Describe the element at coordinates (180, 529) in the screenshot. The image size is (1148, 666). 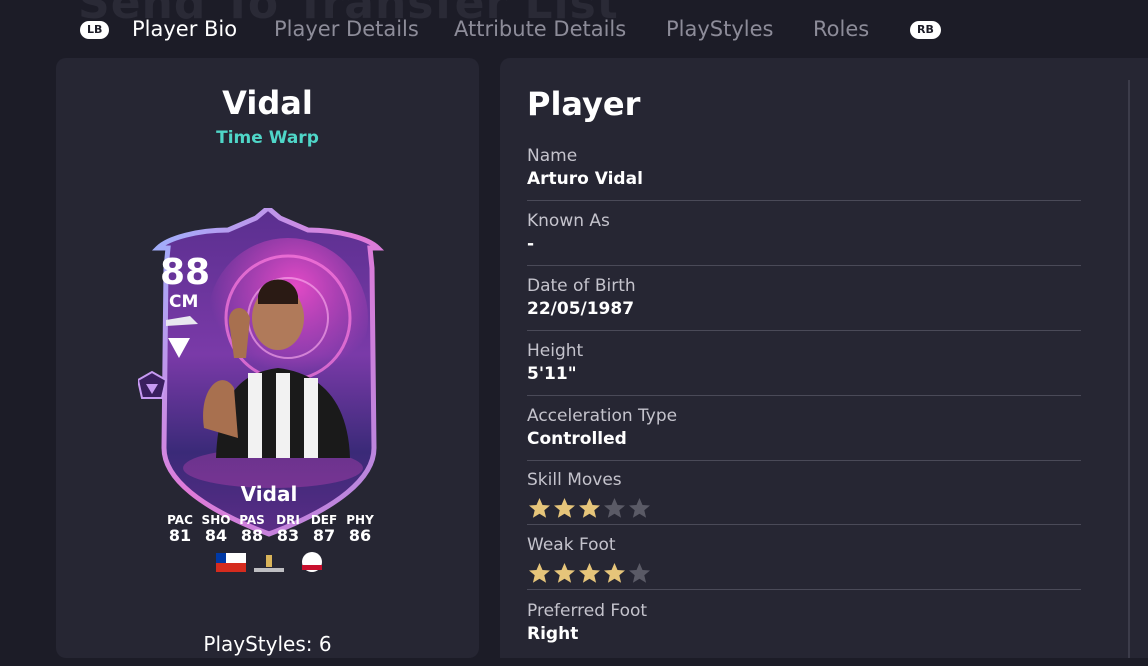
I see `stat-pac: PAC 81` at that location.